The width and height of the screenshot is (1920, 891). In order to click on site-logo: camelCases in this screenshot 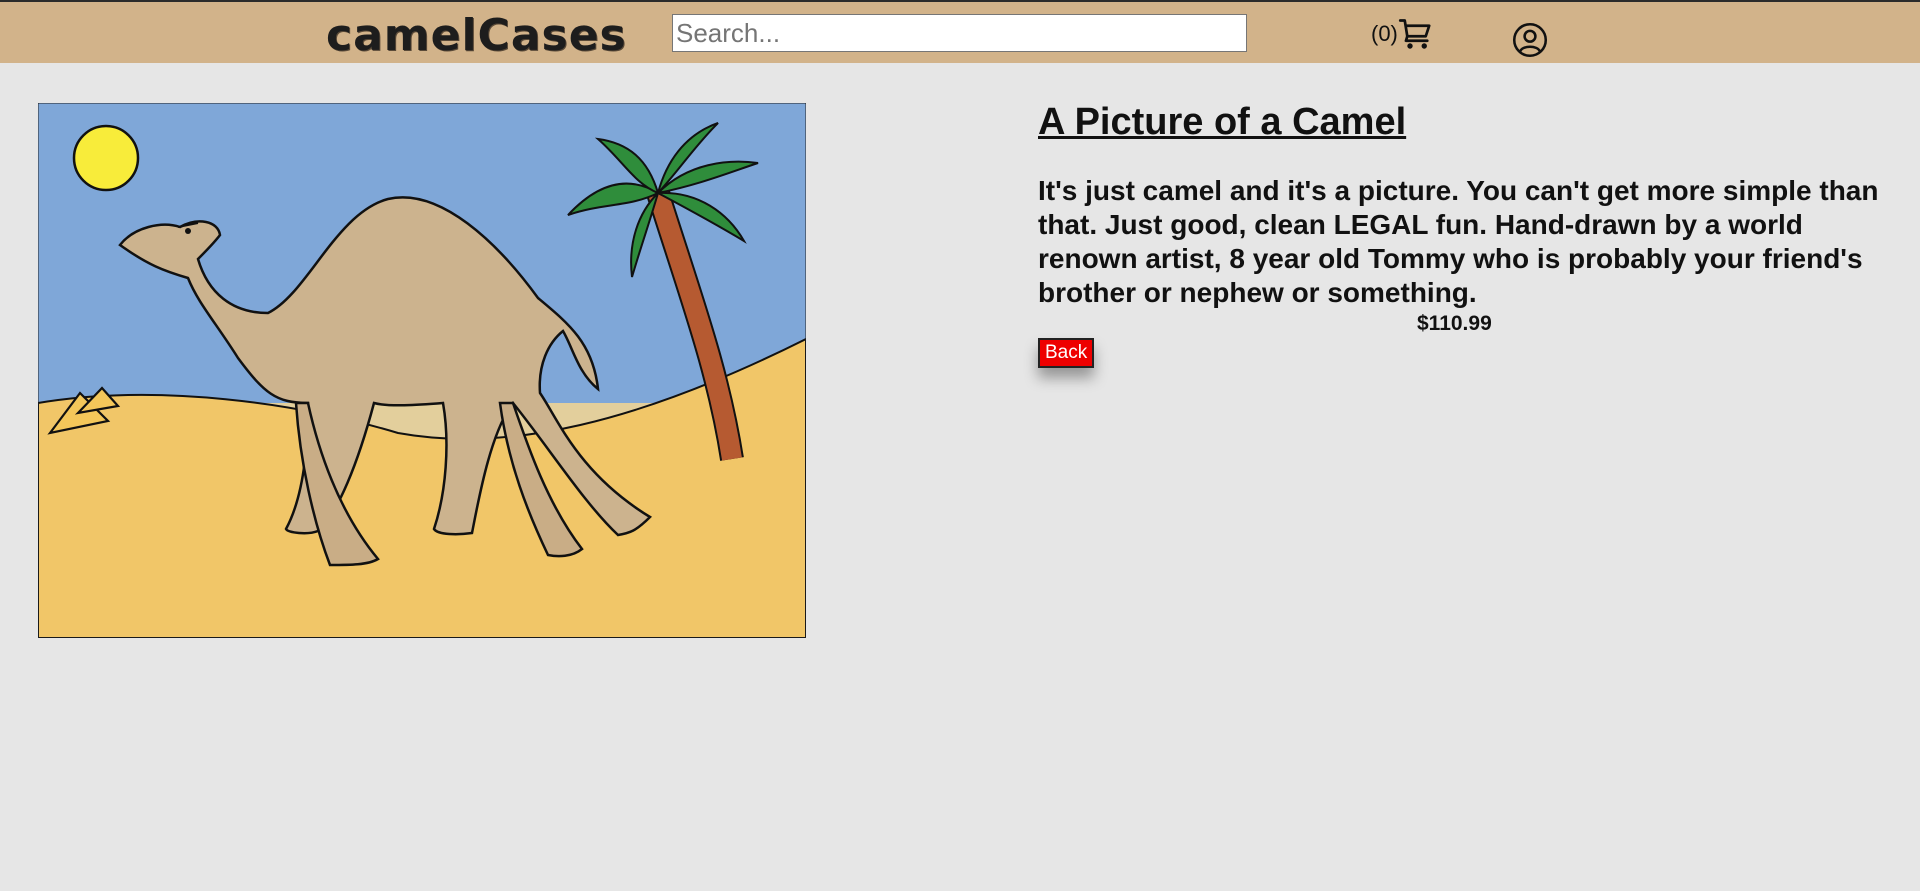, I will do `click(476, 36)`.